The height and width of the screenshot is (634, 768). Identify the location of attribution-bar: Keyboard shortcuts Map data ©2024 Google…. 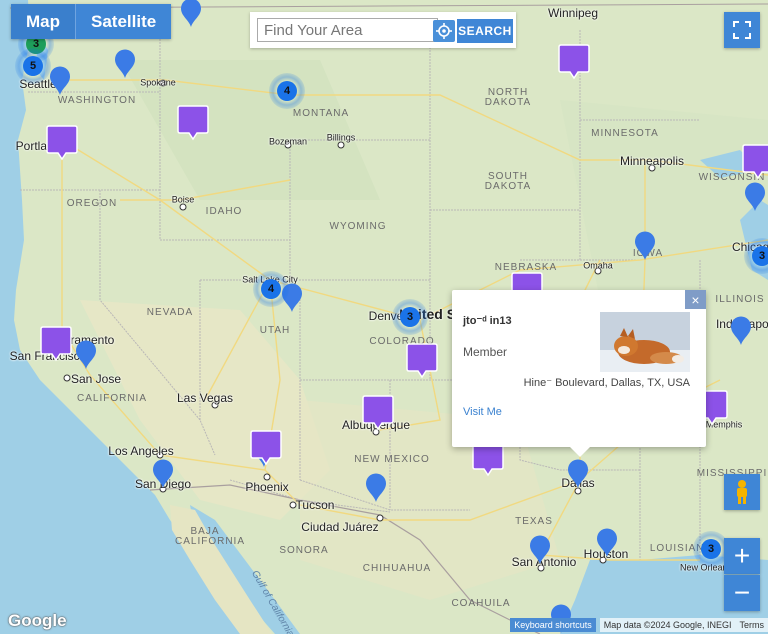
(639, 625).